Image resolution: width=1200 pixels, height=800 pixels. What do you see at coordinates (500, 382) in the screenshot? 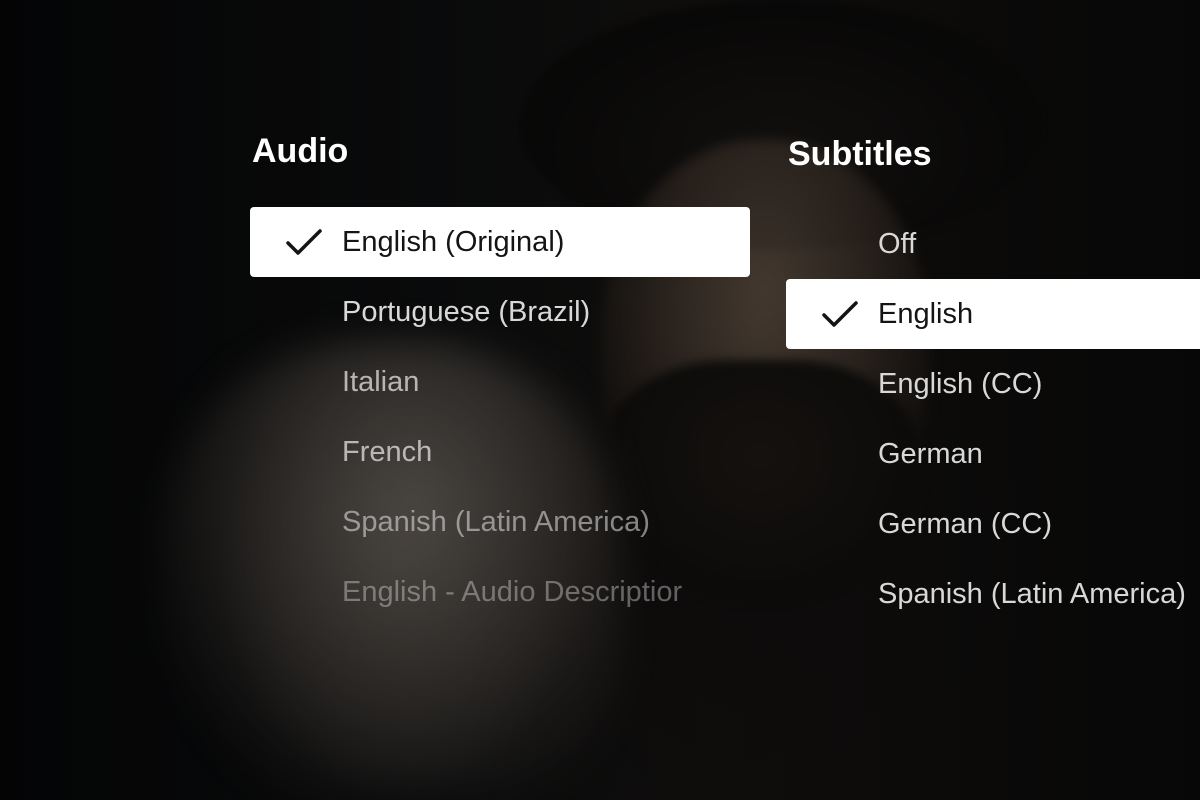
I see `audio-option-italian: Italian` at bounding box center [500, 382].